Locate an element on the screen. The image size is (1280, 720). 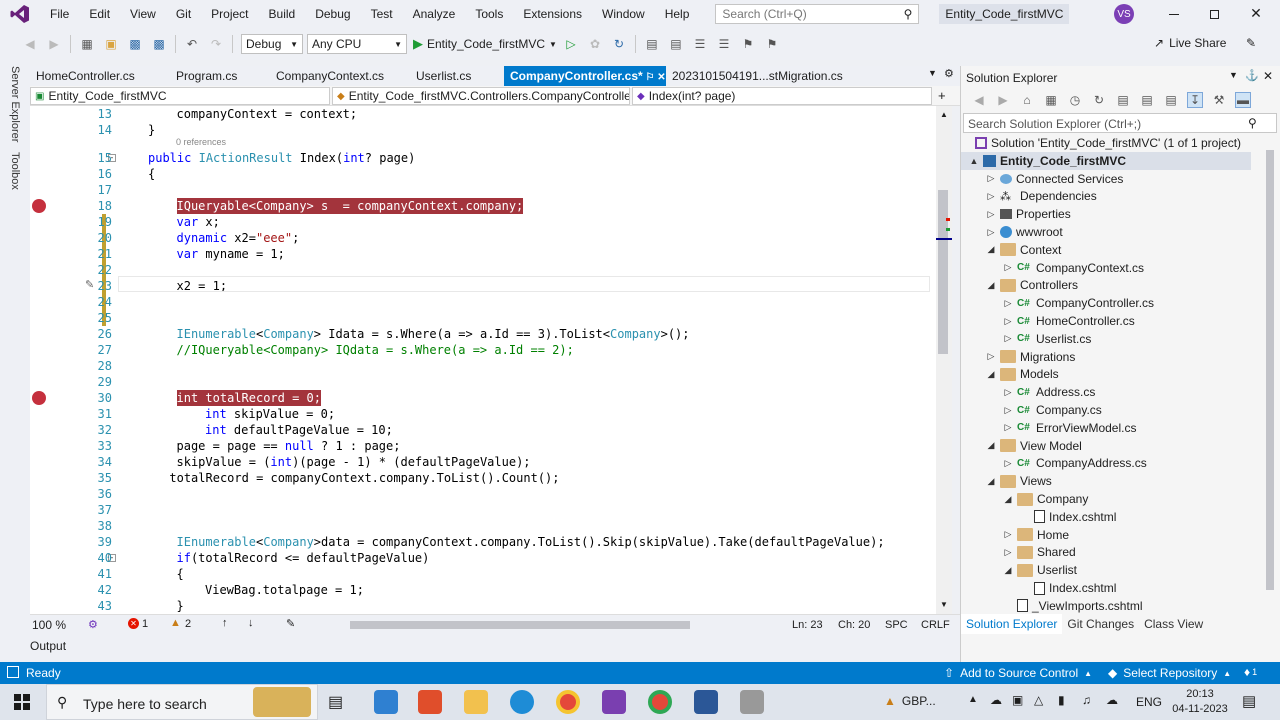
tree-item-homecontroller-cs: ▷ C# HomeController.cs is located at coordinates (1069, 321).